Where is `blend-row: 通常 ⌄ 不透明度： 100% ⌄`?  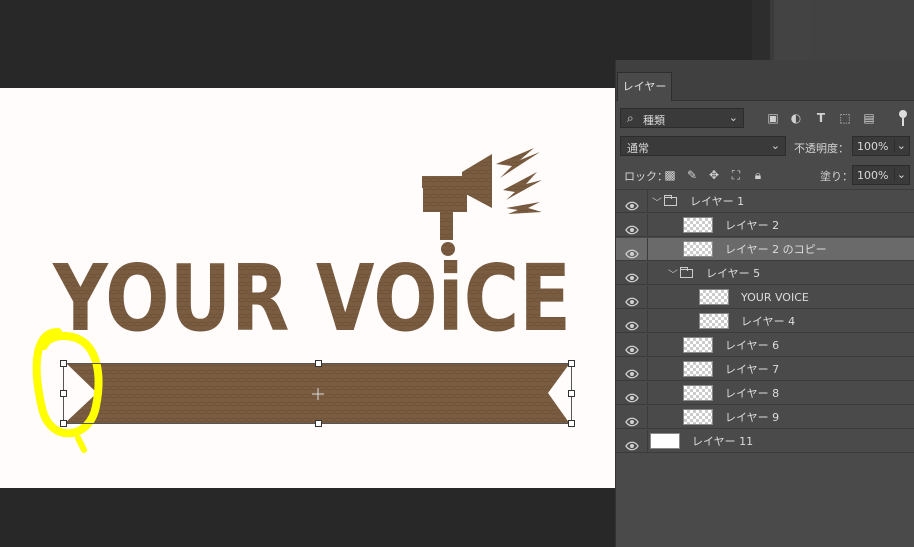 blend-row: 通常 ⌄ 不透明度： 100% ⌄ is located at coordinates (765, 147).